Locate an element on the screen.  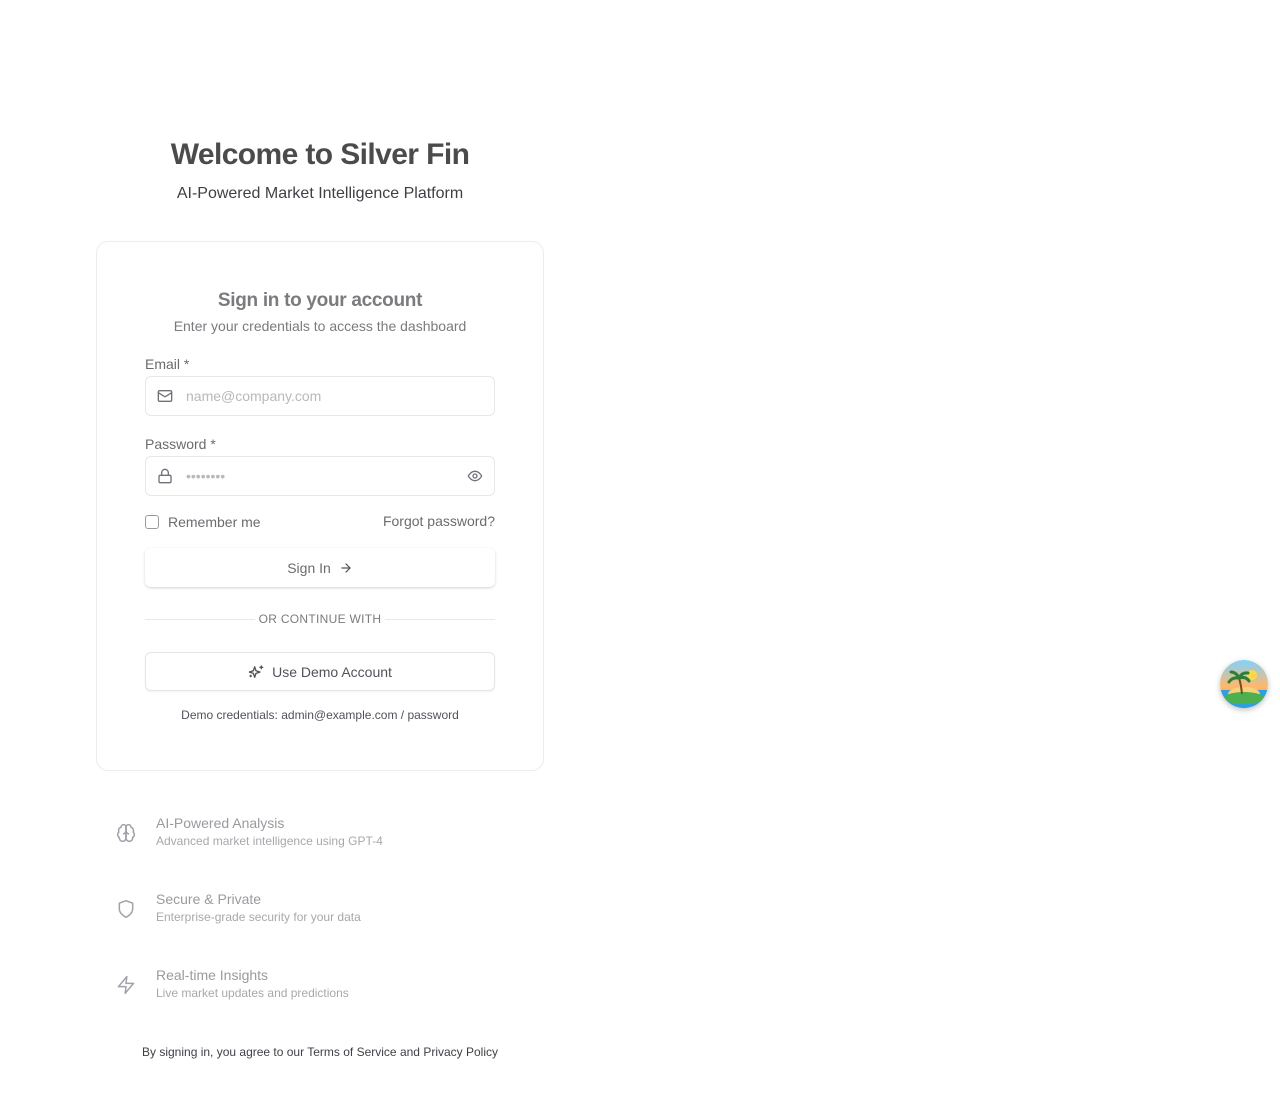
divider-text: OR CONTINUE WITH is located at coordinates (320, 619).